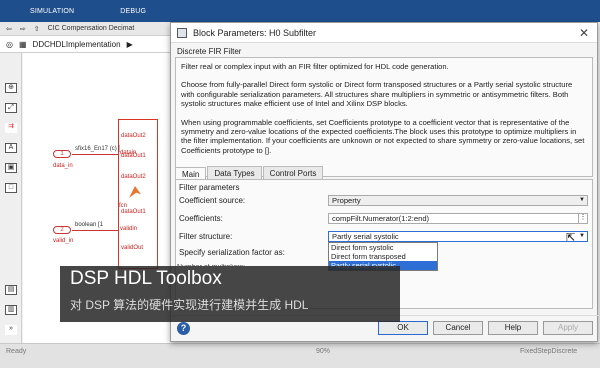 The height and width of the screenshot is (368, 600). I want to click on ribbon-tab-debug: DEBUG, so click(133, 11).